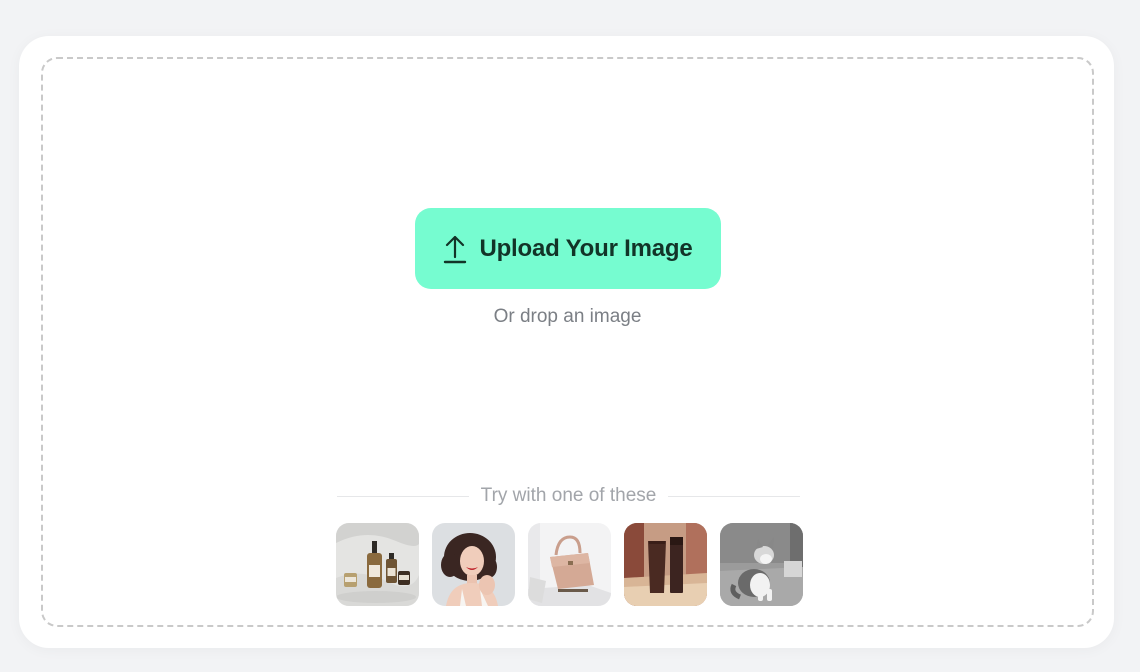 This screenshot has width=1140, height=672. Describe the element at coordinates (403, 496) in the screenshot. I see `divider-left` at that location.